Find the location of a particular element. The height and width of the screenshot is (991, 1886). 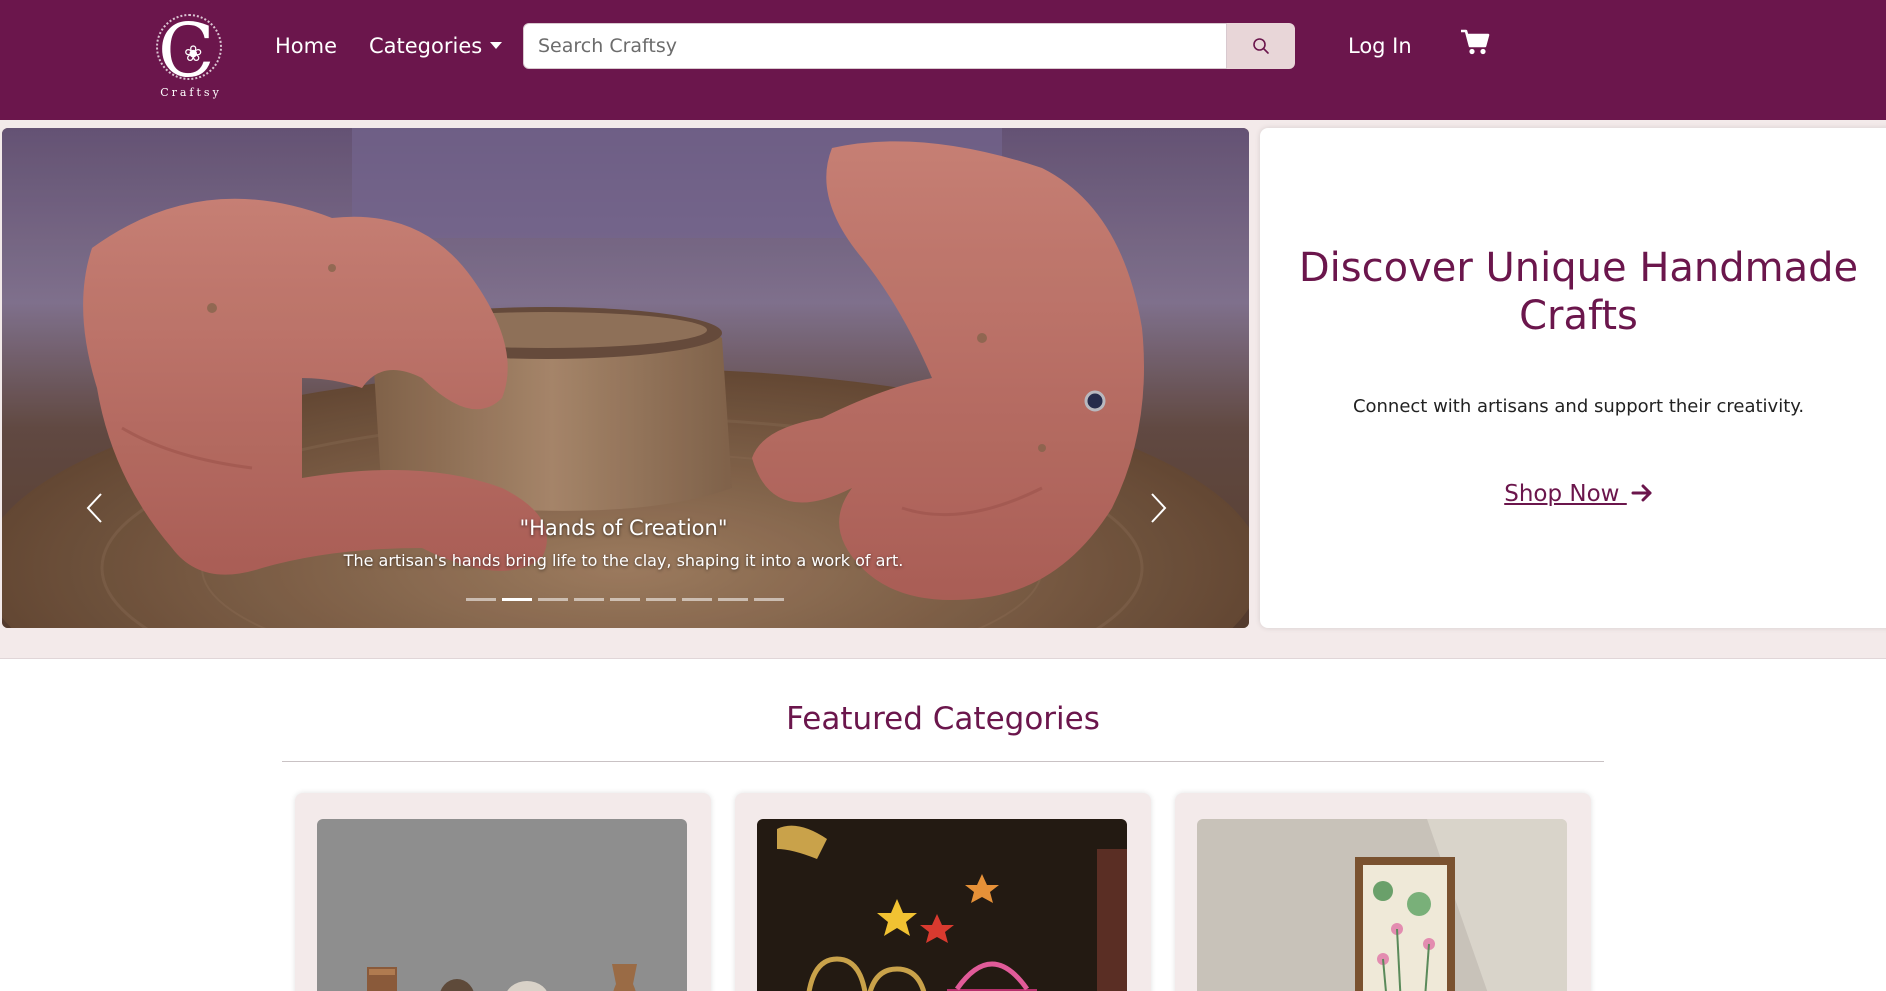

carousel-indicator-active is located at coordinates (517, 599).